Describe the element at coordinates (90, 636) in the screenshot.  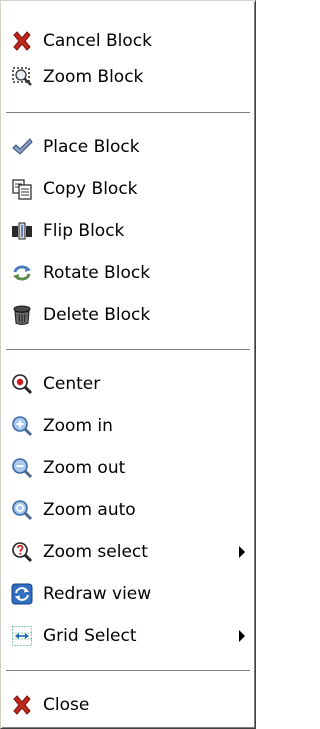
I see `menu-item-label: Grid Select` at that location.